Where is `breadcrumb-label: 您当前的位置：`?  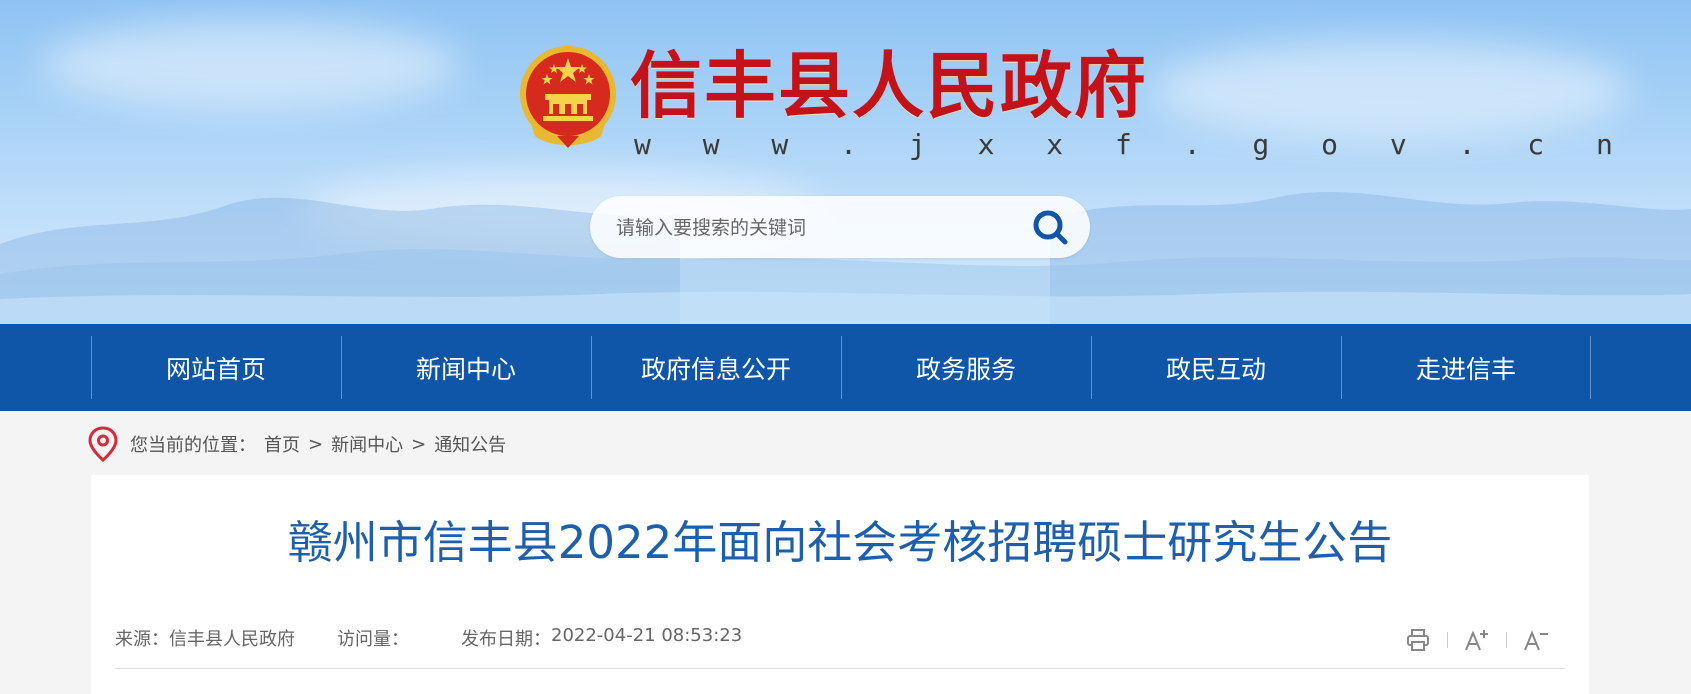 breadcrumb-label: 您当前的位置： is located at coordinates (193, 445).